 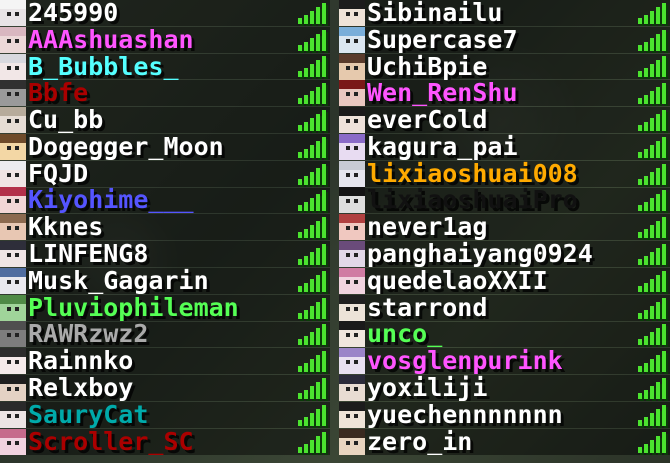 What do you see at coordinates (465, 361) in the screenshot?
I see `player-name: vosglenpurink` at bounding box center [465, 361].